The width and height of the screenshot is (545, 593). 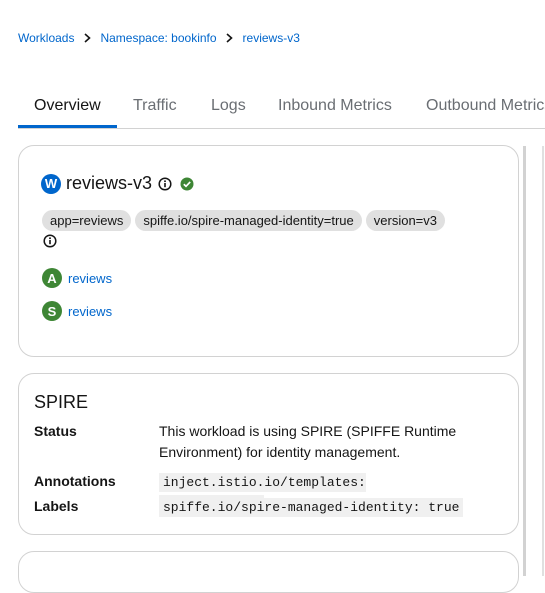 I want to click on workload-name: reviews-v3, so click(x=109, y=183).